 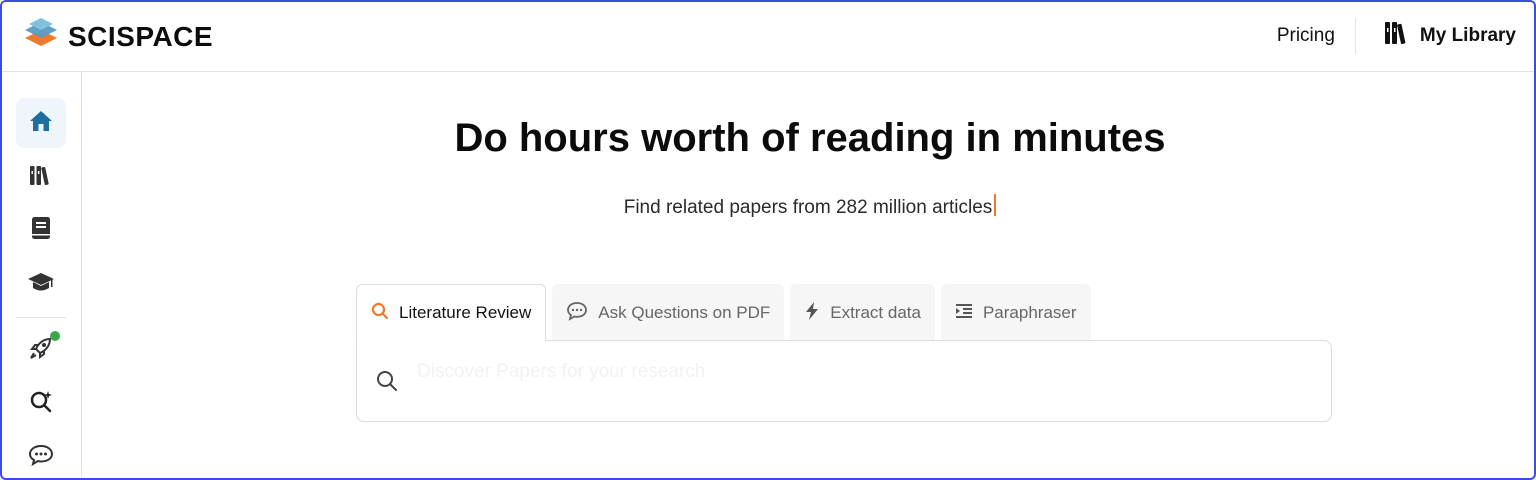 What do you see at coordinates (1306, 36) in the screenshot?
I see `pricing-link: Pricing` at bounding box center [1306, 36].